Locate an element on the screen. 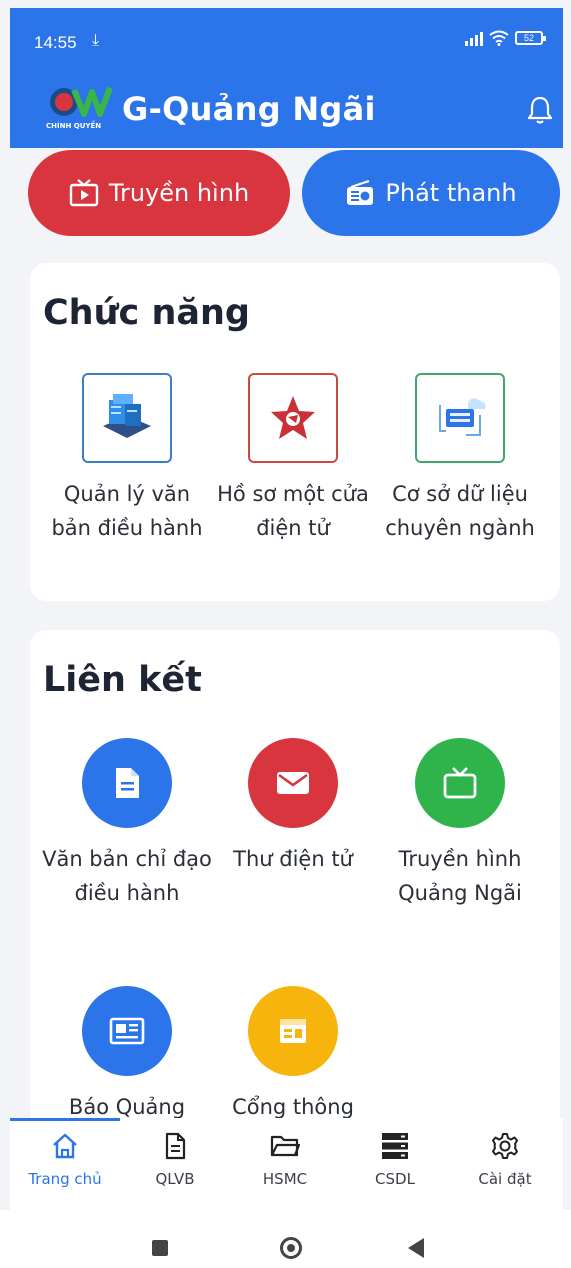  link-item-information-portal: Cổng thông is located at coordinates (293, 1055).